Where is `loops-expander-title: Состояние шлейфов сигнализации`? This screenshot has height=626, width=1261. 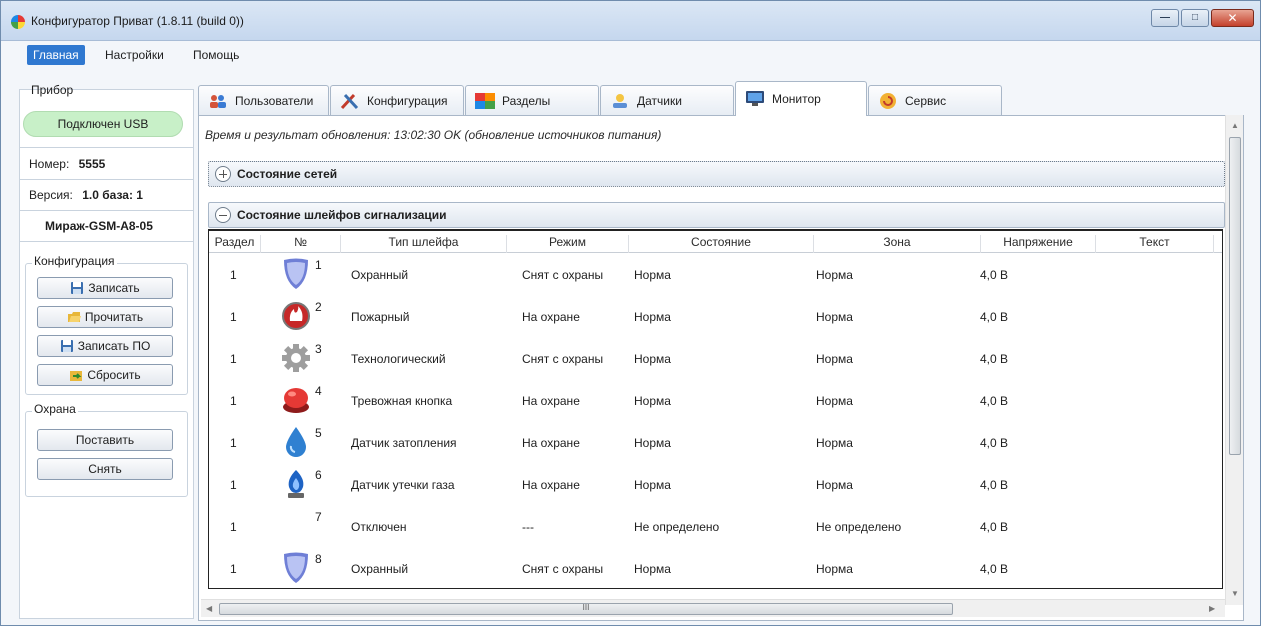
loops-expander-title: Состояние шлейфов сигнализации is located at coordinates (342, 215).